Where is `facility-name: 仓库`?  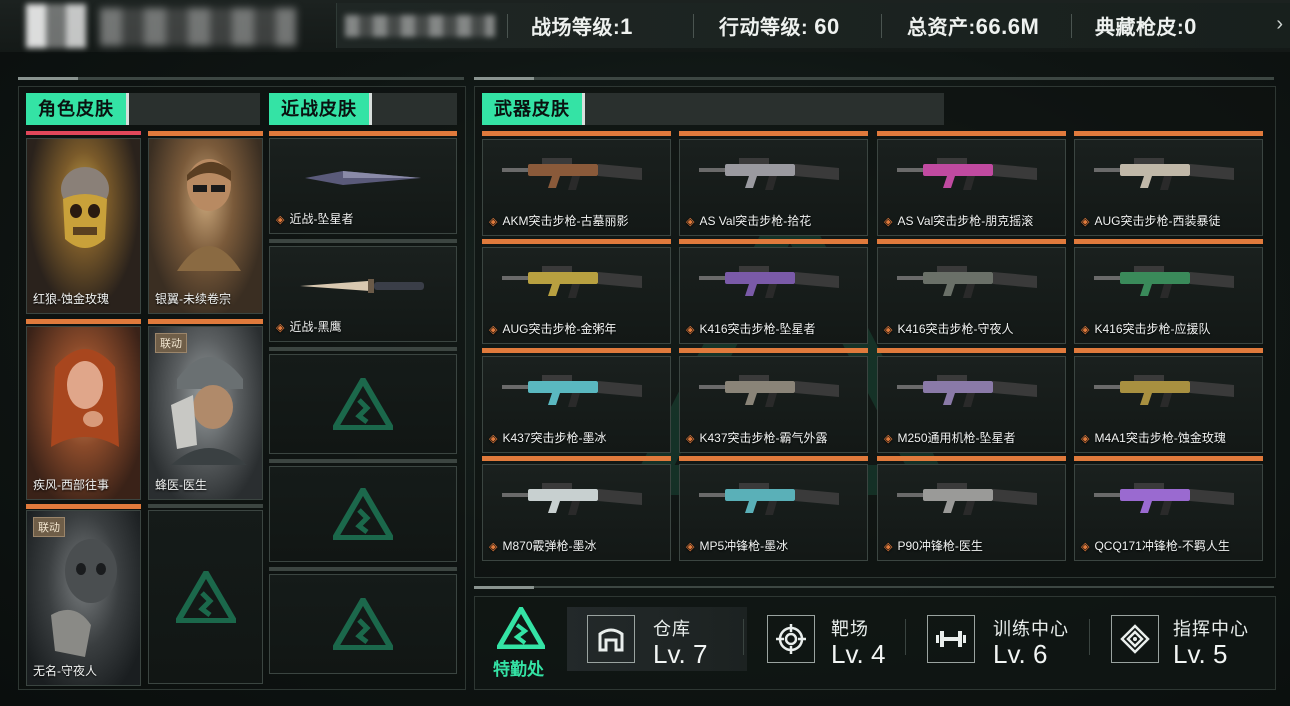
facility-name: 仓库 is located at coordinates (672, 629).